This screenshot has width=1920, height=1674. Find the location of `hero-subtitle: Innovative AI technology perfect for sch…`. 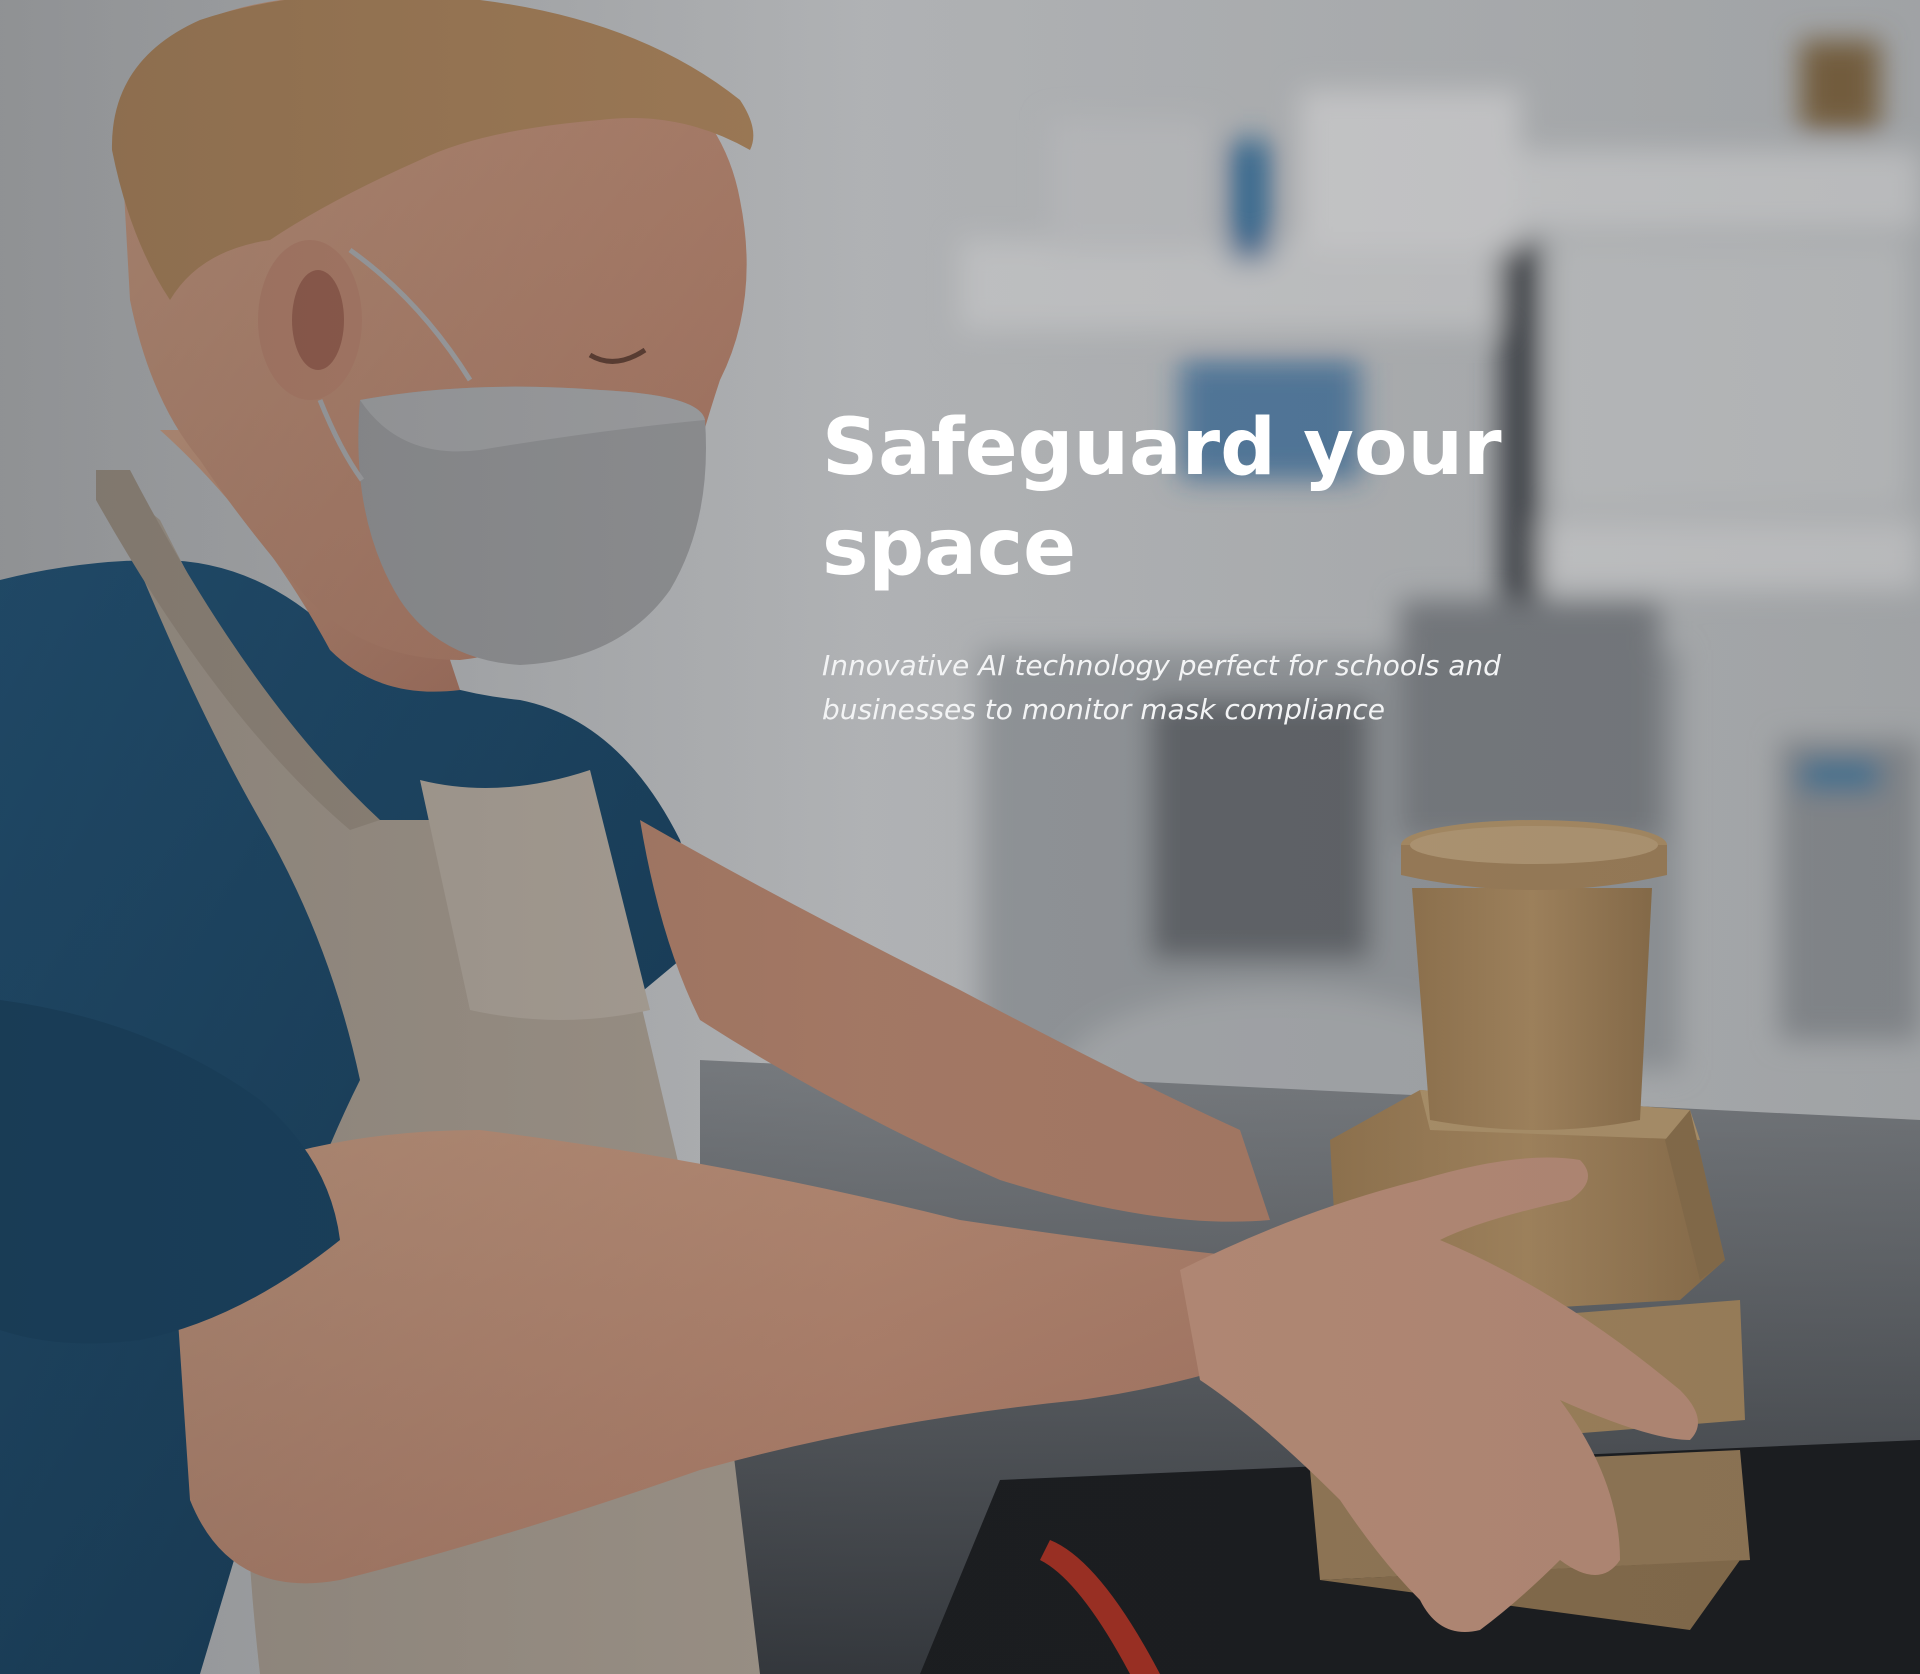

hero-subtitle: Innovative AI technology perfect for sch… is located at coordinates (1161, 687).